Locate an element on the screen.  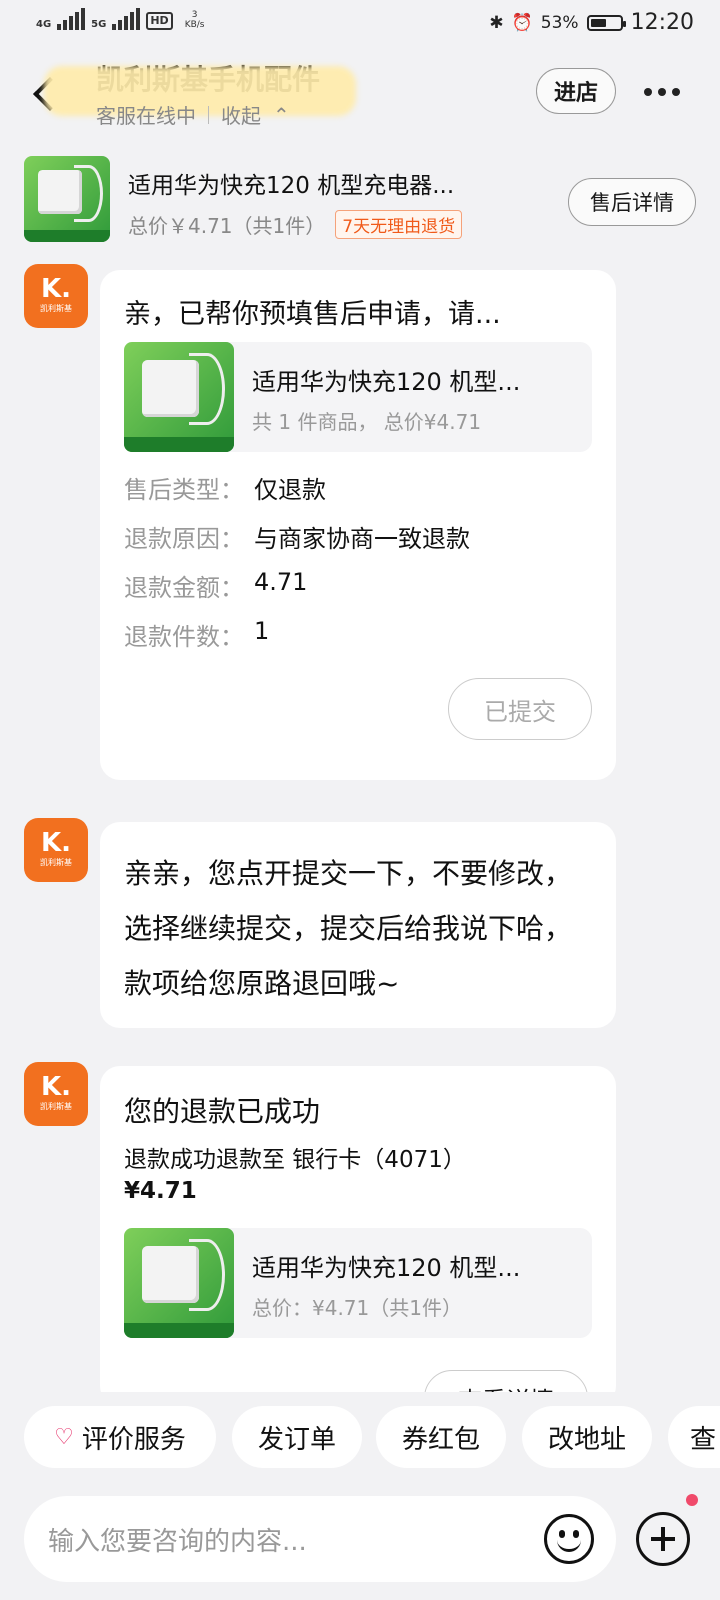
product-price-row: 总价￥4.71（共1件） 7天无理由退货 is located at coordinates (295, 224).